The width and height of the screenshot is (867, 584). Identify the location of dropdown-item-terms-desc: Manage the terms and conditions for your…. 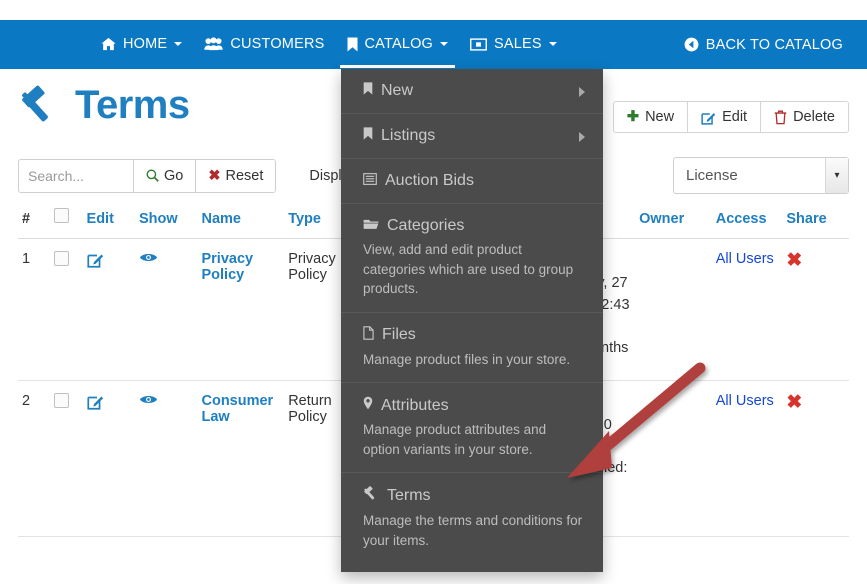
(473, 530).